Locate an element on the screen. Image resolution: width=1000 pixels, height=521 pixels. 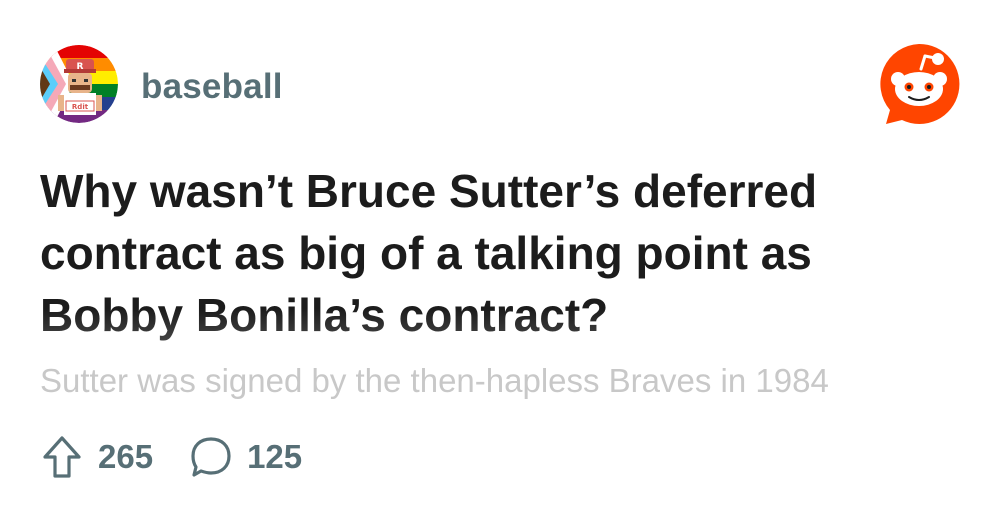
upvote-stat: 265 is located at coordinates (96, 457).